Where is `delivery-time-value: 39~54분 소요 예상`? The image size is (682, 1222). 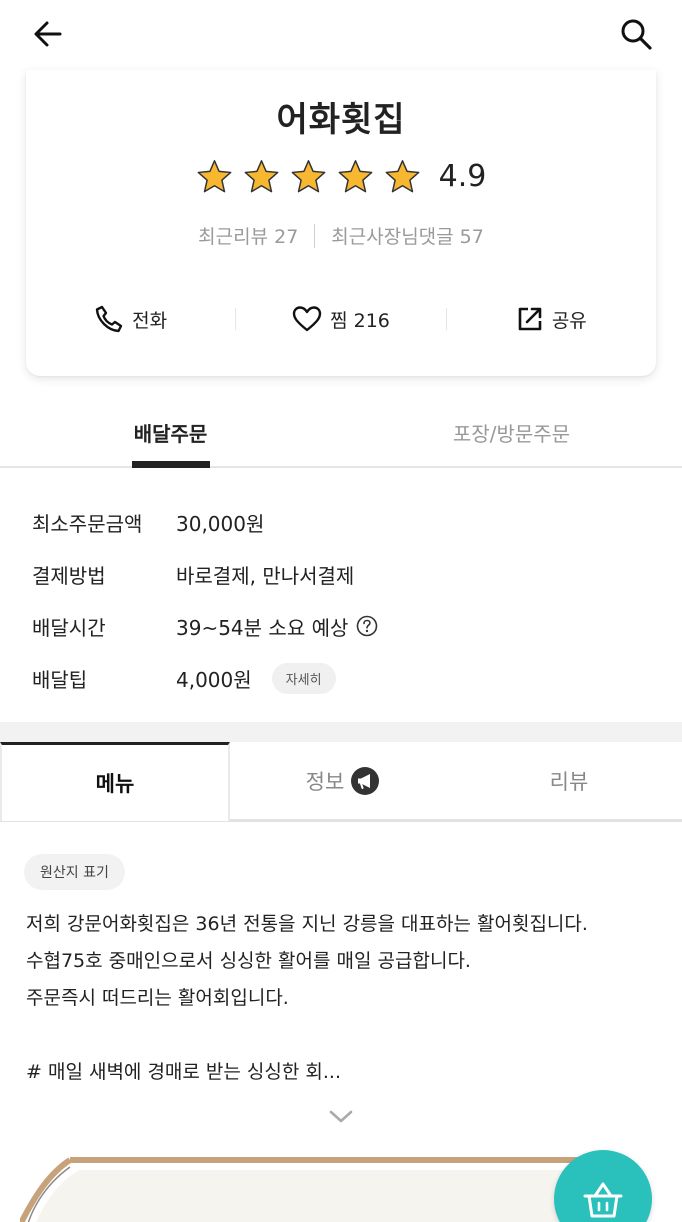
delivery-time-value: 39~54분 소요 예상 is located at coordinates (262, 627).